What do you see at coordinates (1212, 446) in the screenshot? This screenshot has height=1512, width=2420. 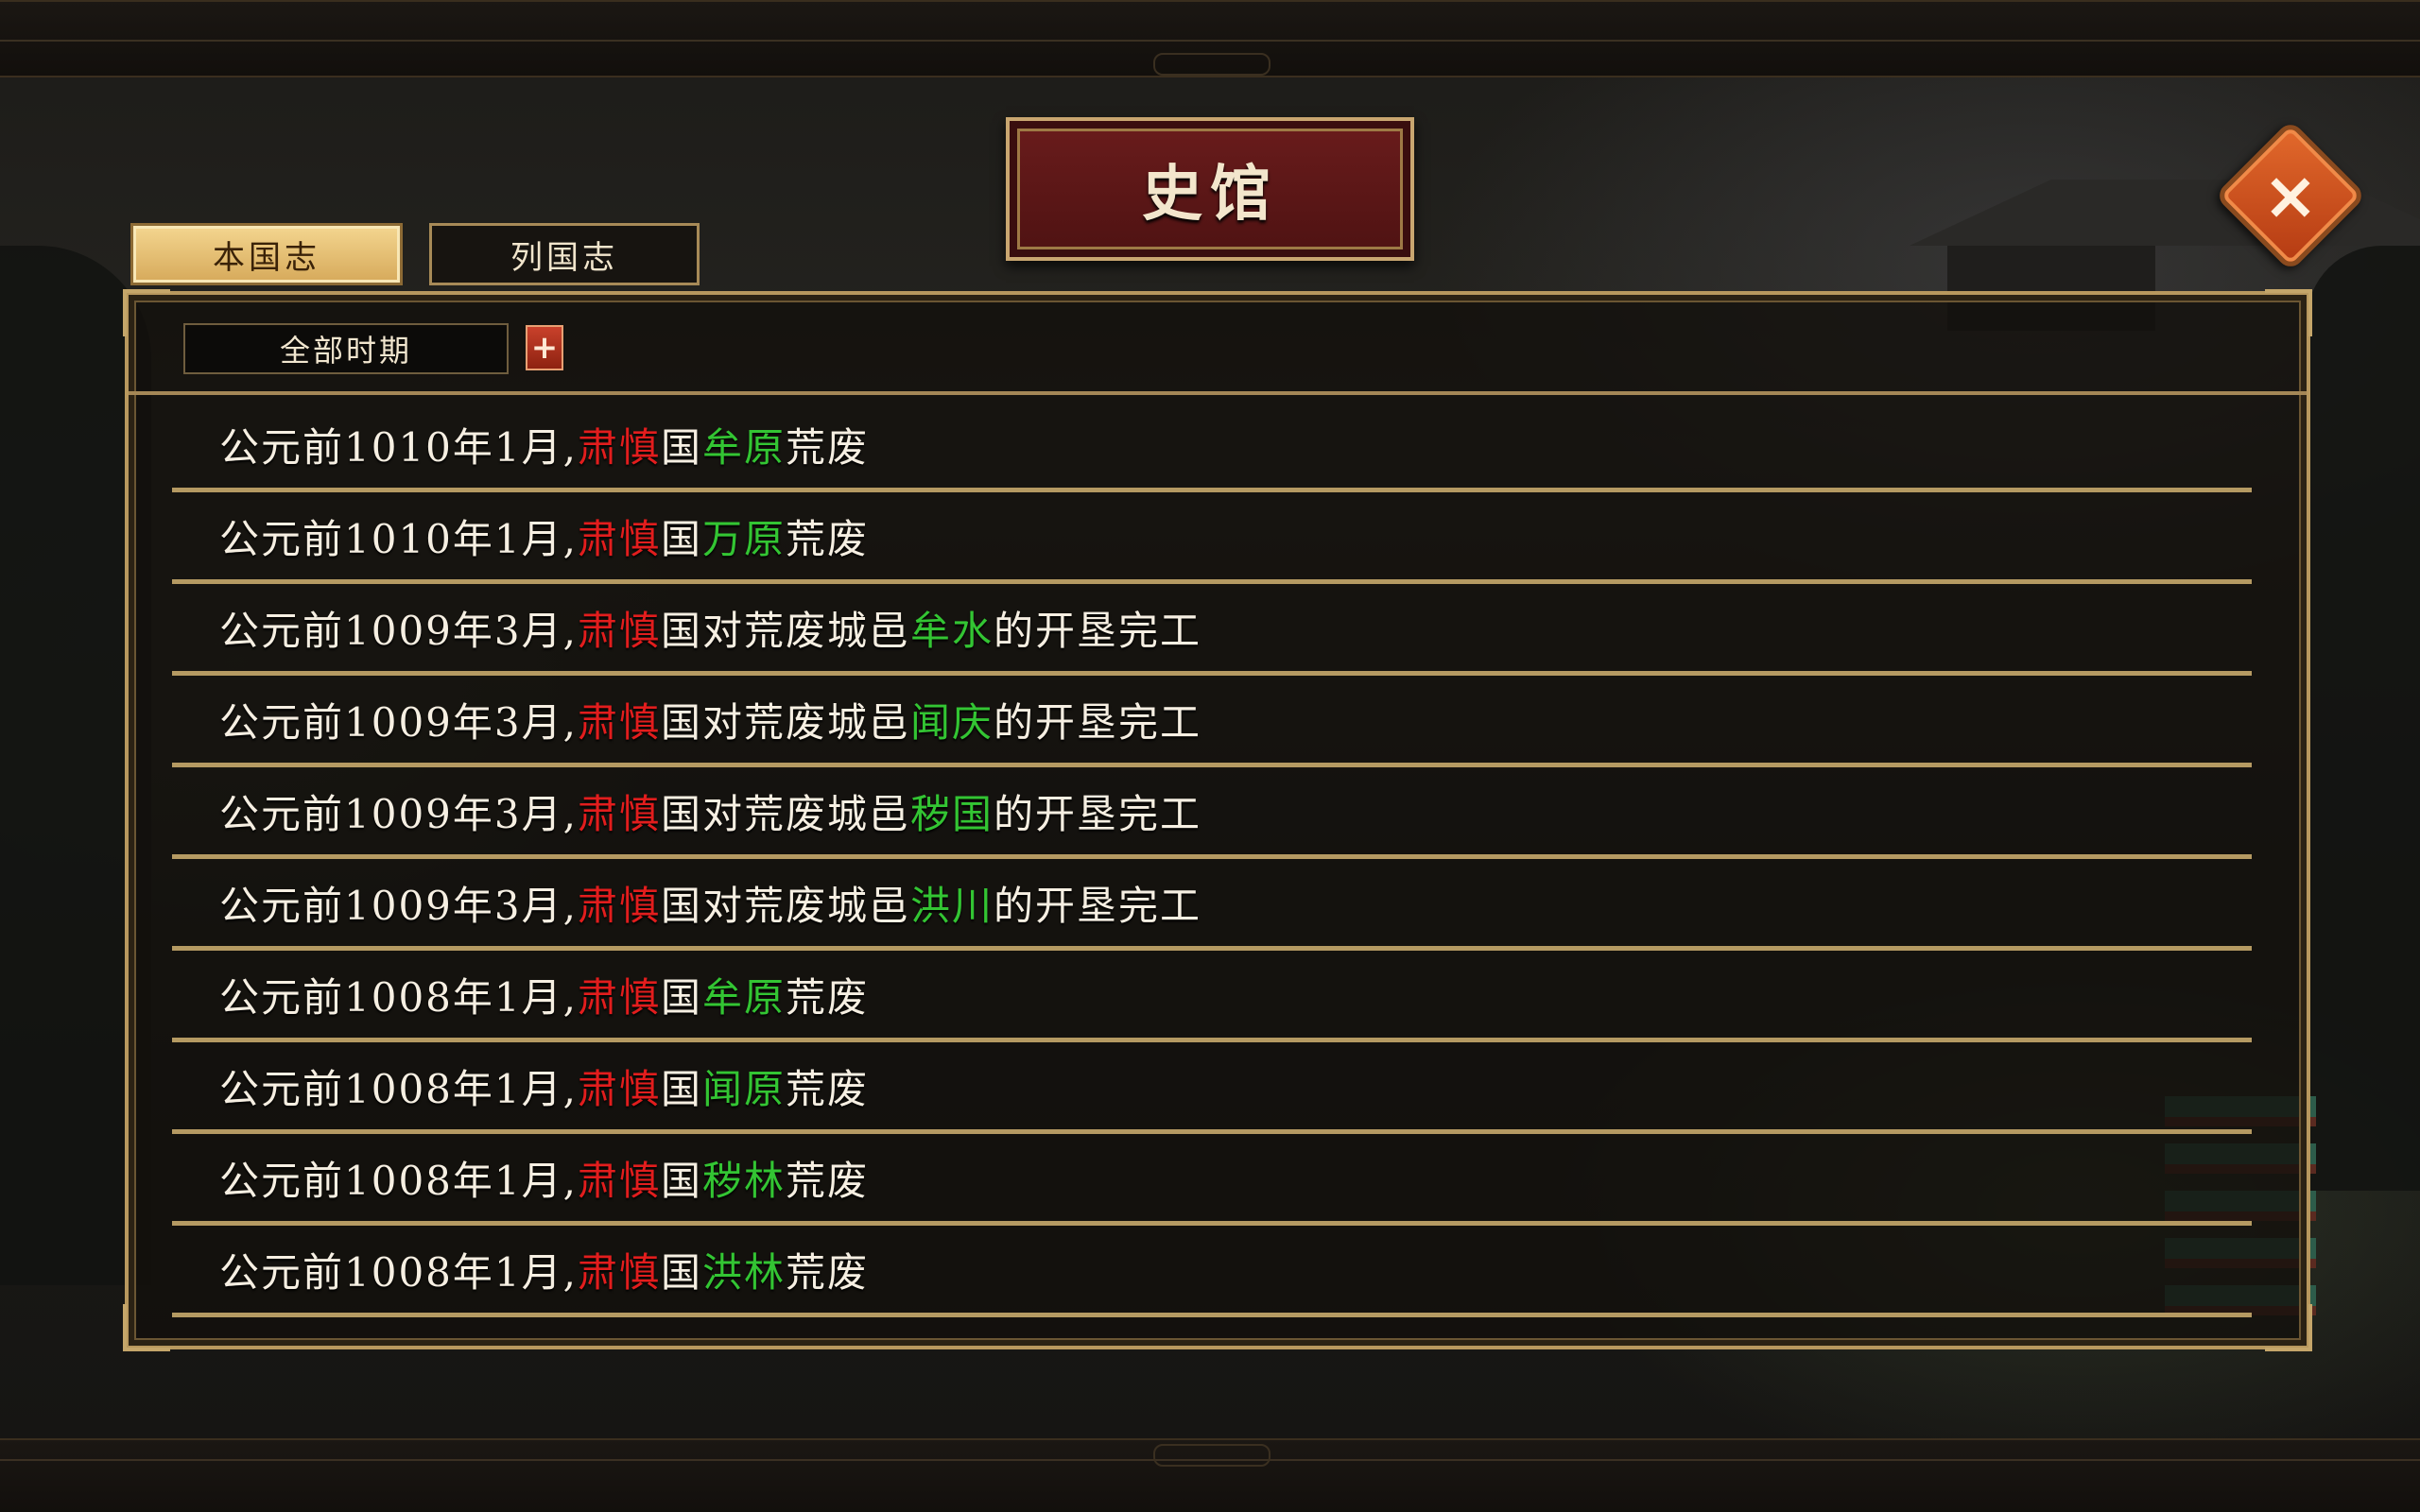 I see `list-item: 公元前1010年1月, 肃慎国牟原 荒废` at bounding box center [1212, 446].